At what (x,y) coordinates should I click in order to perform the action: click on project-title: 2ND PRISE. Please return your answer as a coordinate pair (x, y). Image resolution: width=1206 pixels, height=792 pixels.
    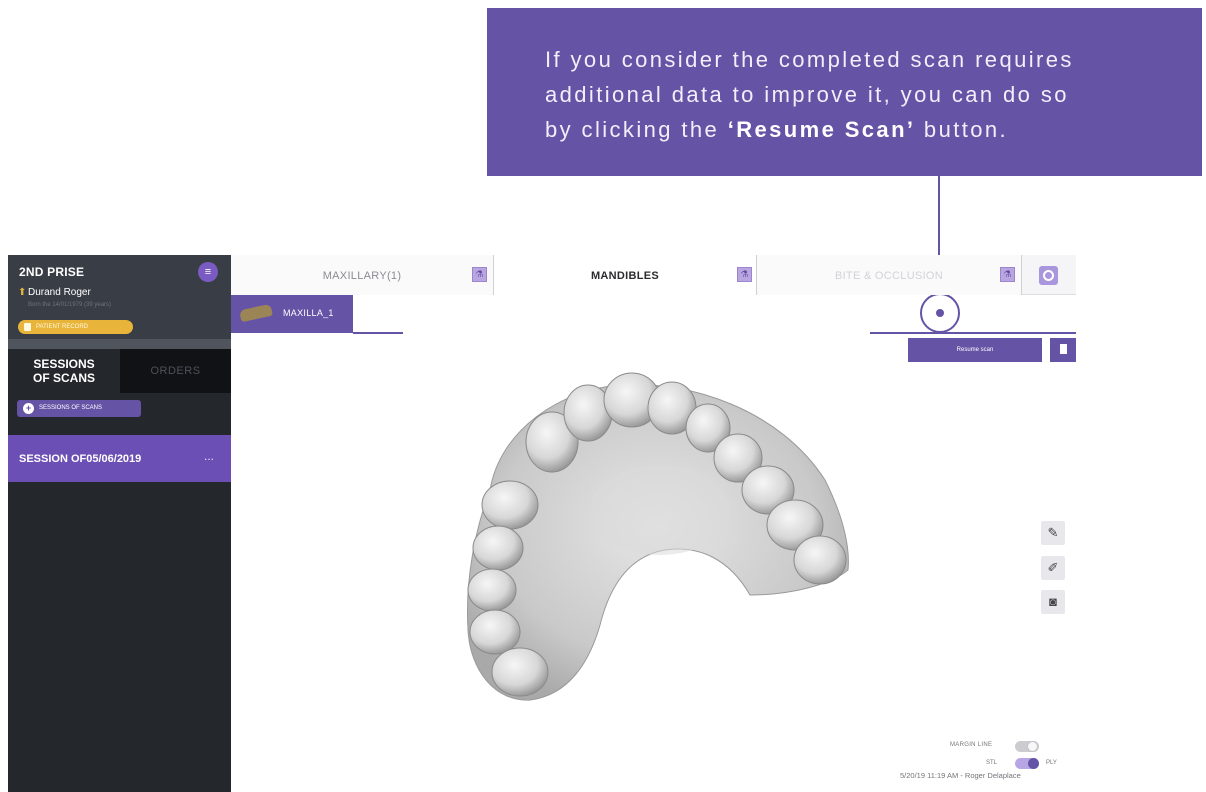
    Looking at the image, I should click on (52, 272).